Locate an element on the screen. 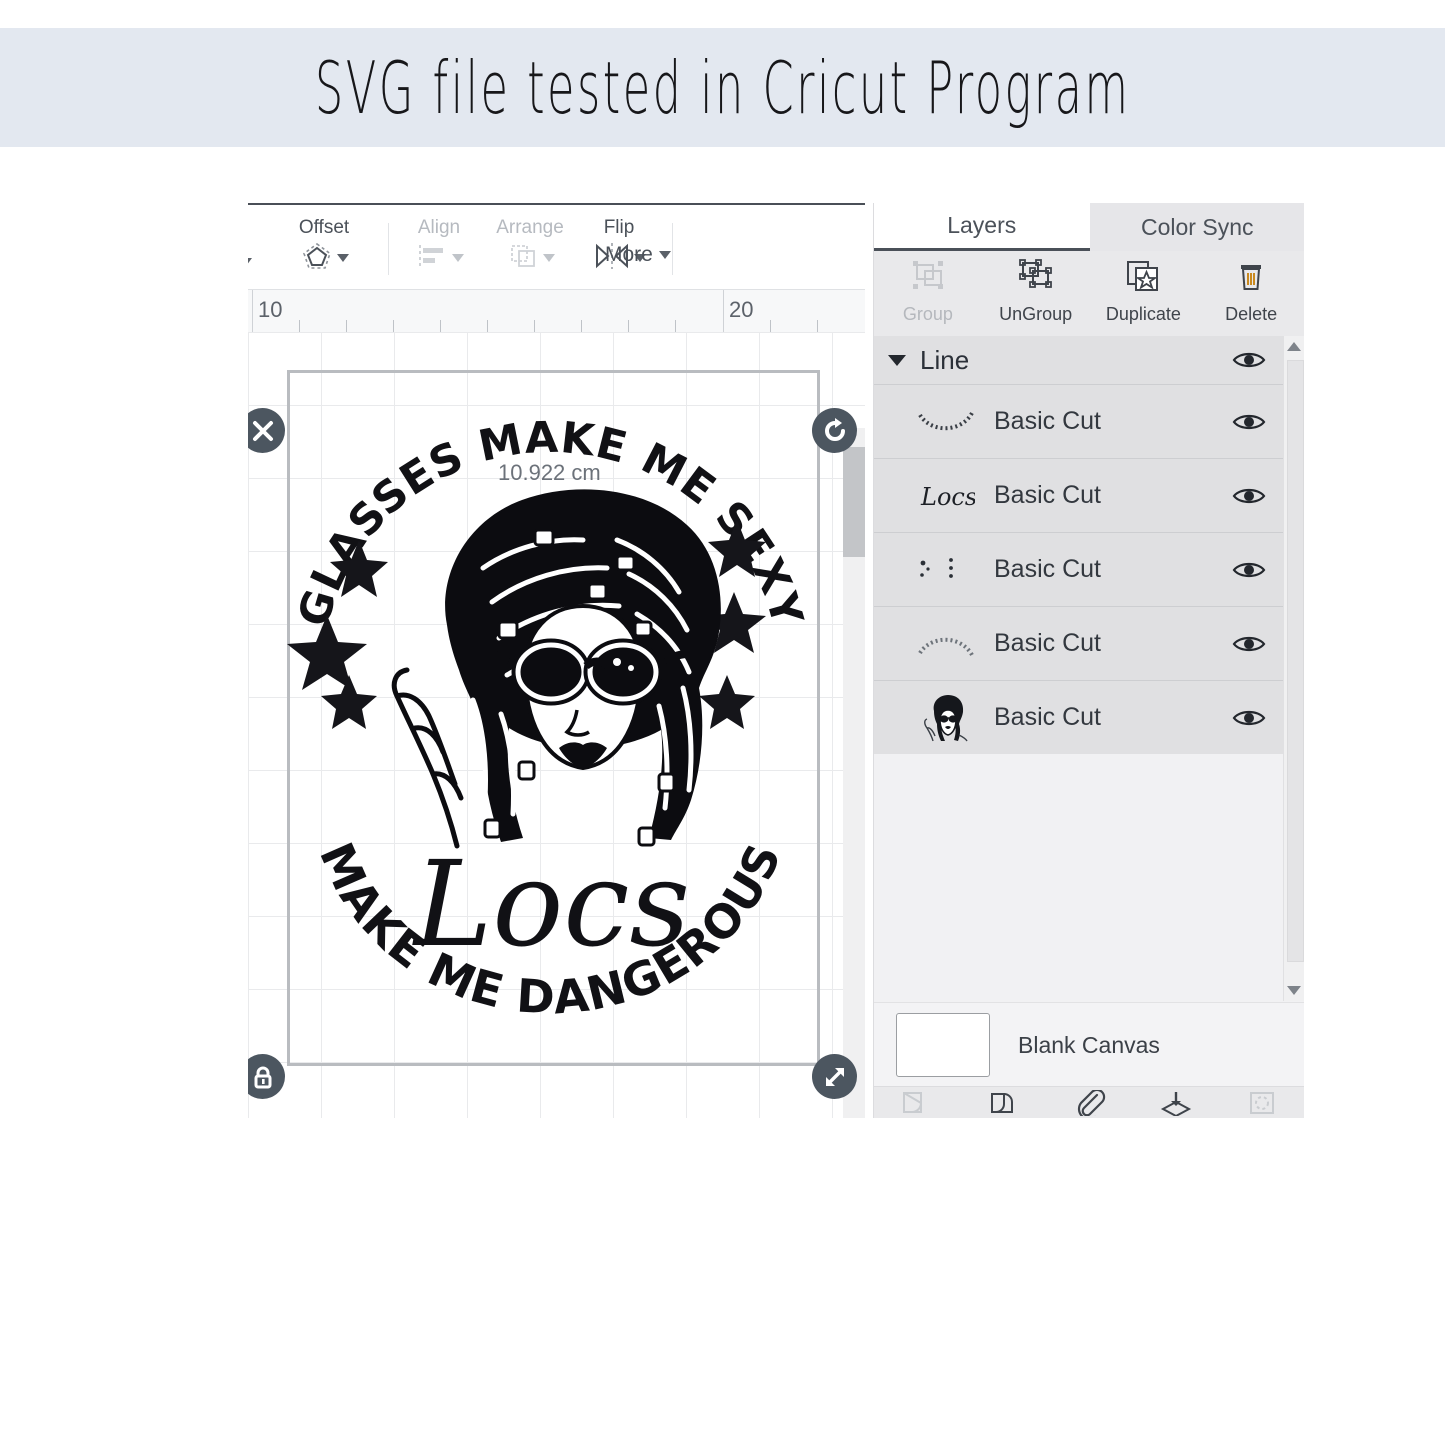 The height and width of the screenshot is (1445, 1445). rotate-handle is located at coordinates (834, 430).